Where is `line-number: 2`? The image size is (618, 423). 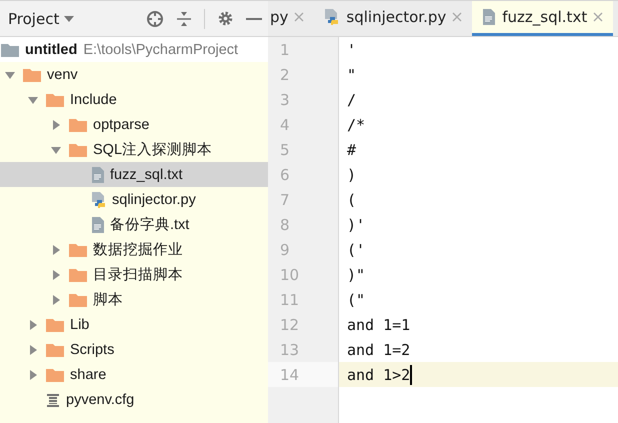
line-number: 2 is located at coordinates (285, 75).